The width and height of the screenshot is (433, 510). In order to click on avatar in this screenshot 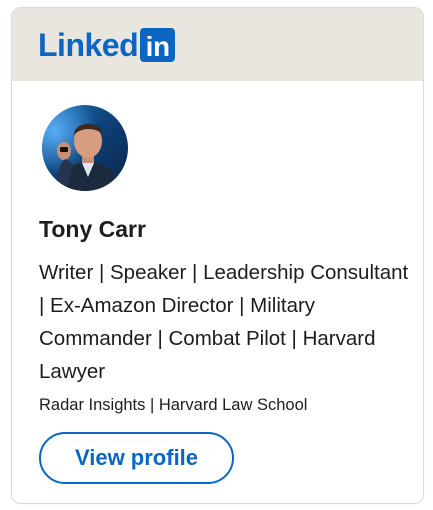, I will do `click(85, 148)`.